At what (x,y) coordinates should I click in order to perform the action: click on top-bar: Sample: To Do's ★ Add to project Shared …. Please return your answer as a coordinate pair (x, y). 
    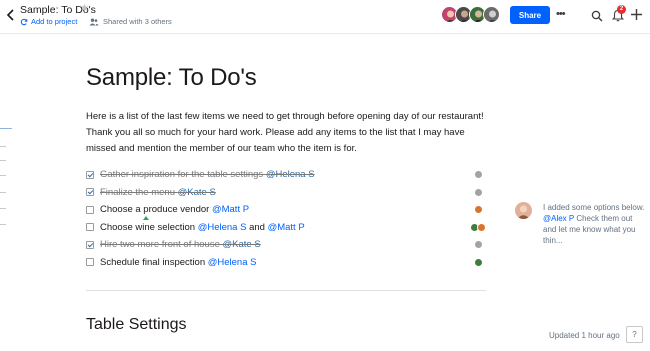
    Looking at the image, I should click on (325, 17).